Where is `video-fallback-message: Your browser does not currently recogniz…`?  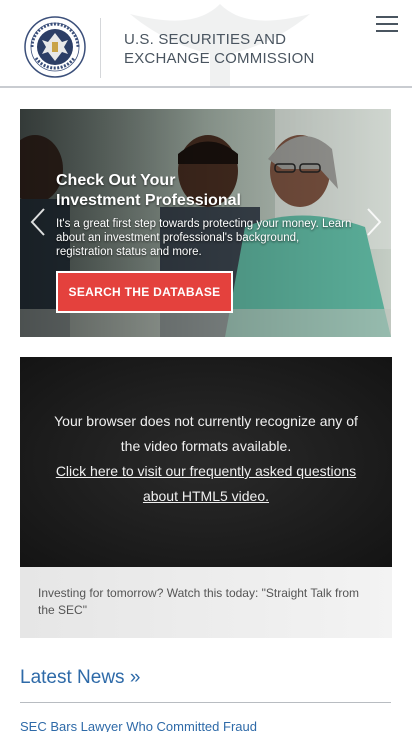
video-fallback-message: Your browser does not currently recogniz… is located at coordinates (206, 459).